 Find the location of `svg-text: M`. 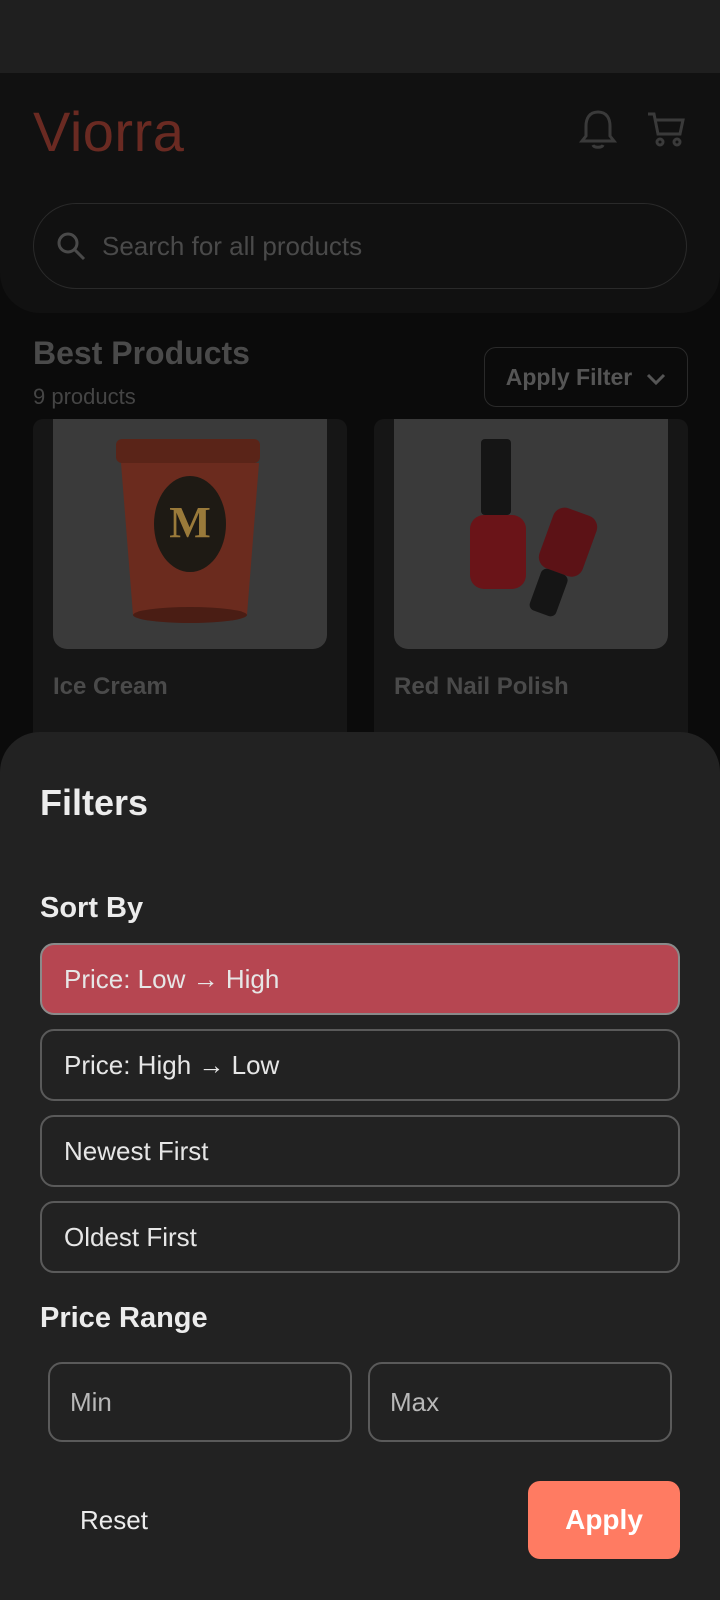

svg-text: M is located at coordinates (190, 522).